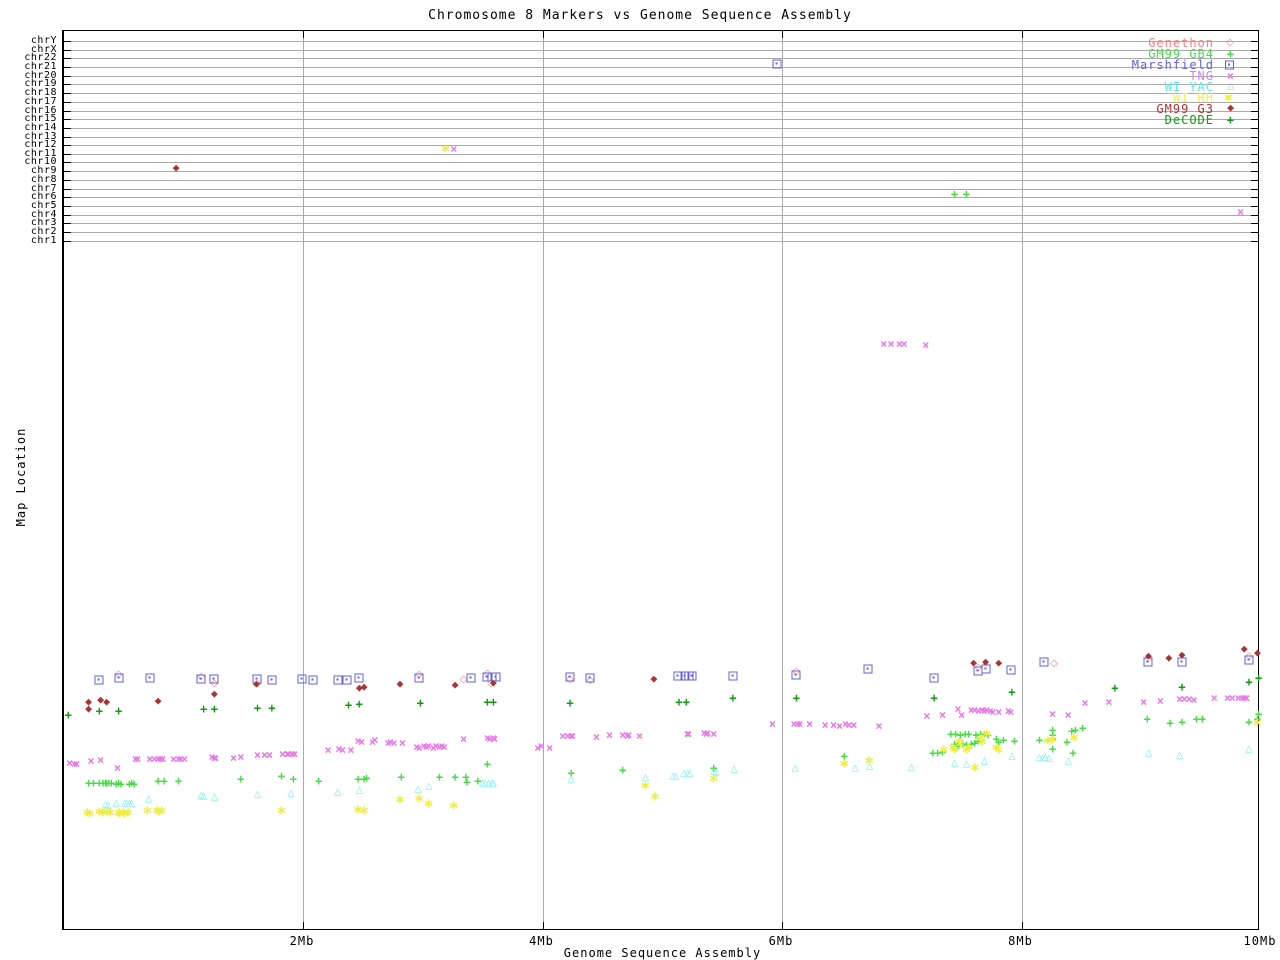  What do you see at coordinates (541, 941) in the screenshot?
I see `x-tick-label: 4Mb` at bounding box center [541, 941].